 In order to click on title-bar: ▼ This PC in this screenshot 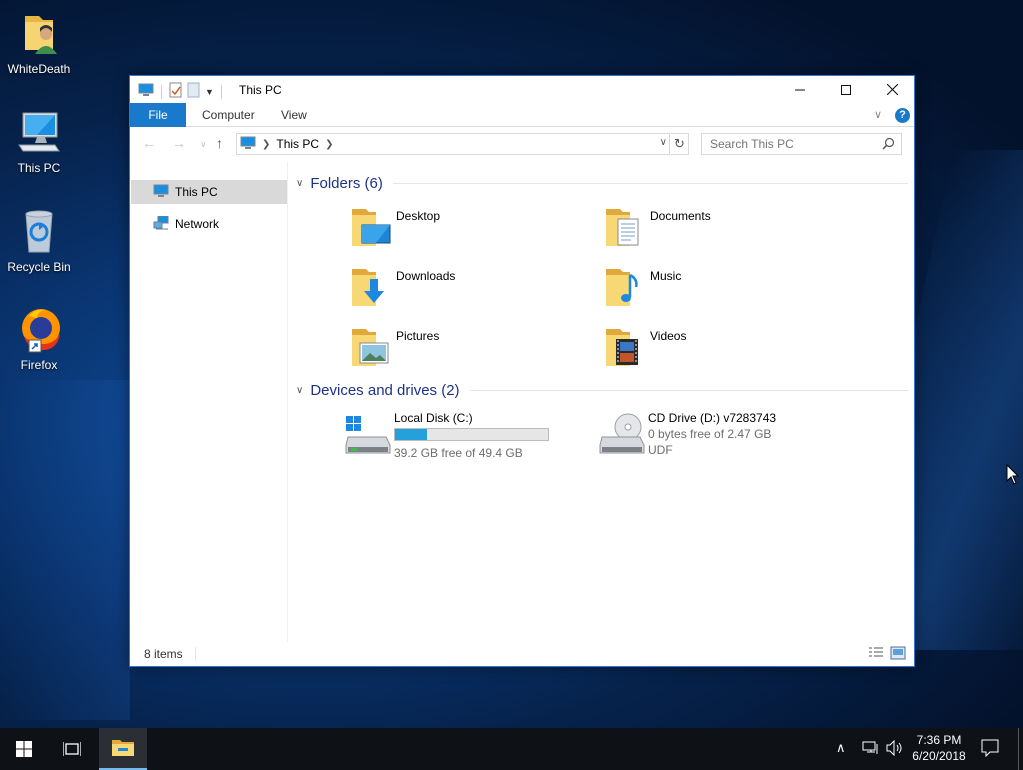, I will do `click(522, 89)`.